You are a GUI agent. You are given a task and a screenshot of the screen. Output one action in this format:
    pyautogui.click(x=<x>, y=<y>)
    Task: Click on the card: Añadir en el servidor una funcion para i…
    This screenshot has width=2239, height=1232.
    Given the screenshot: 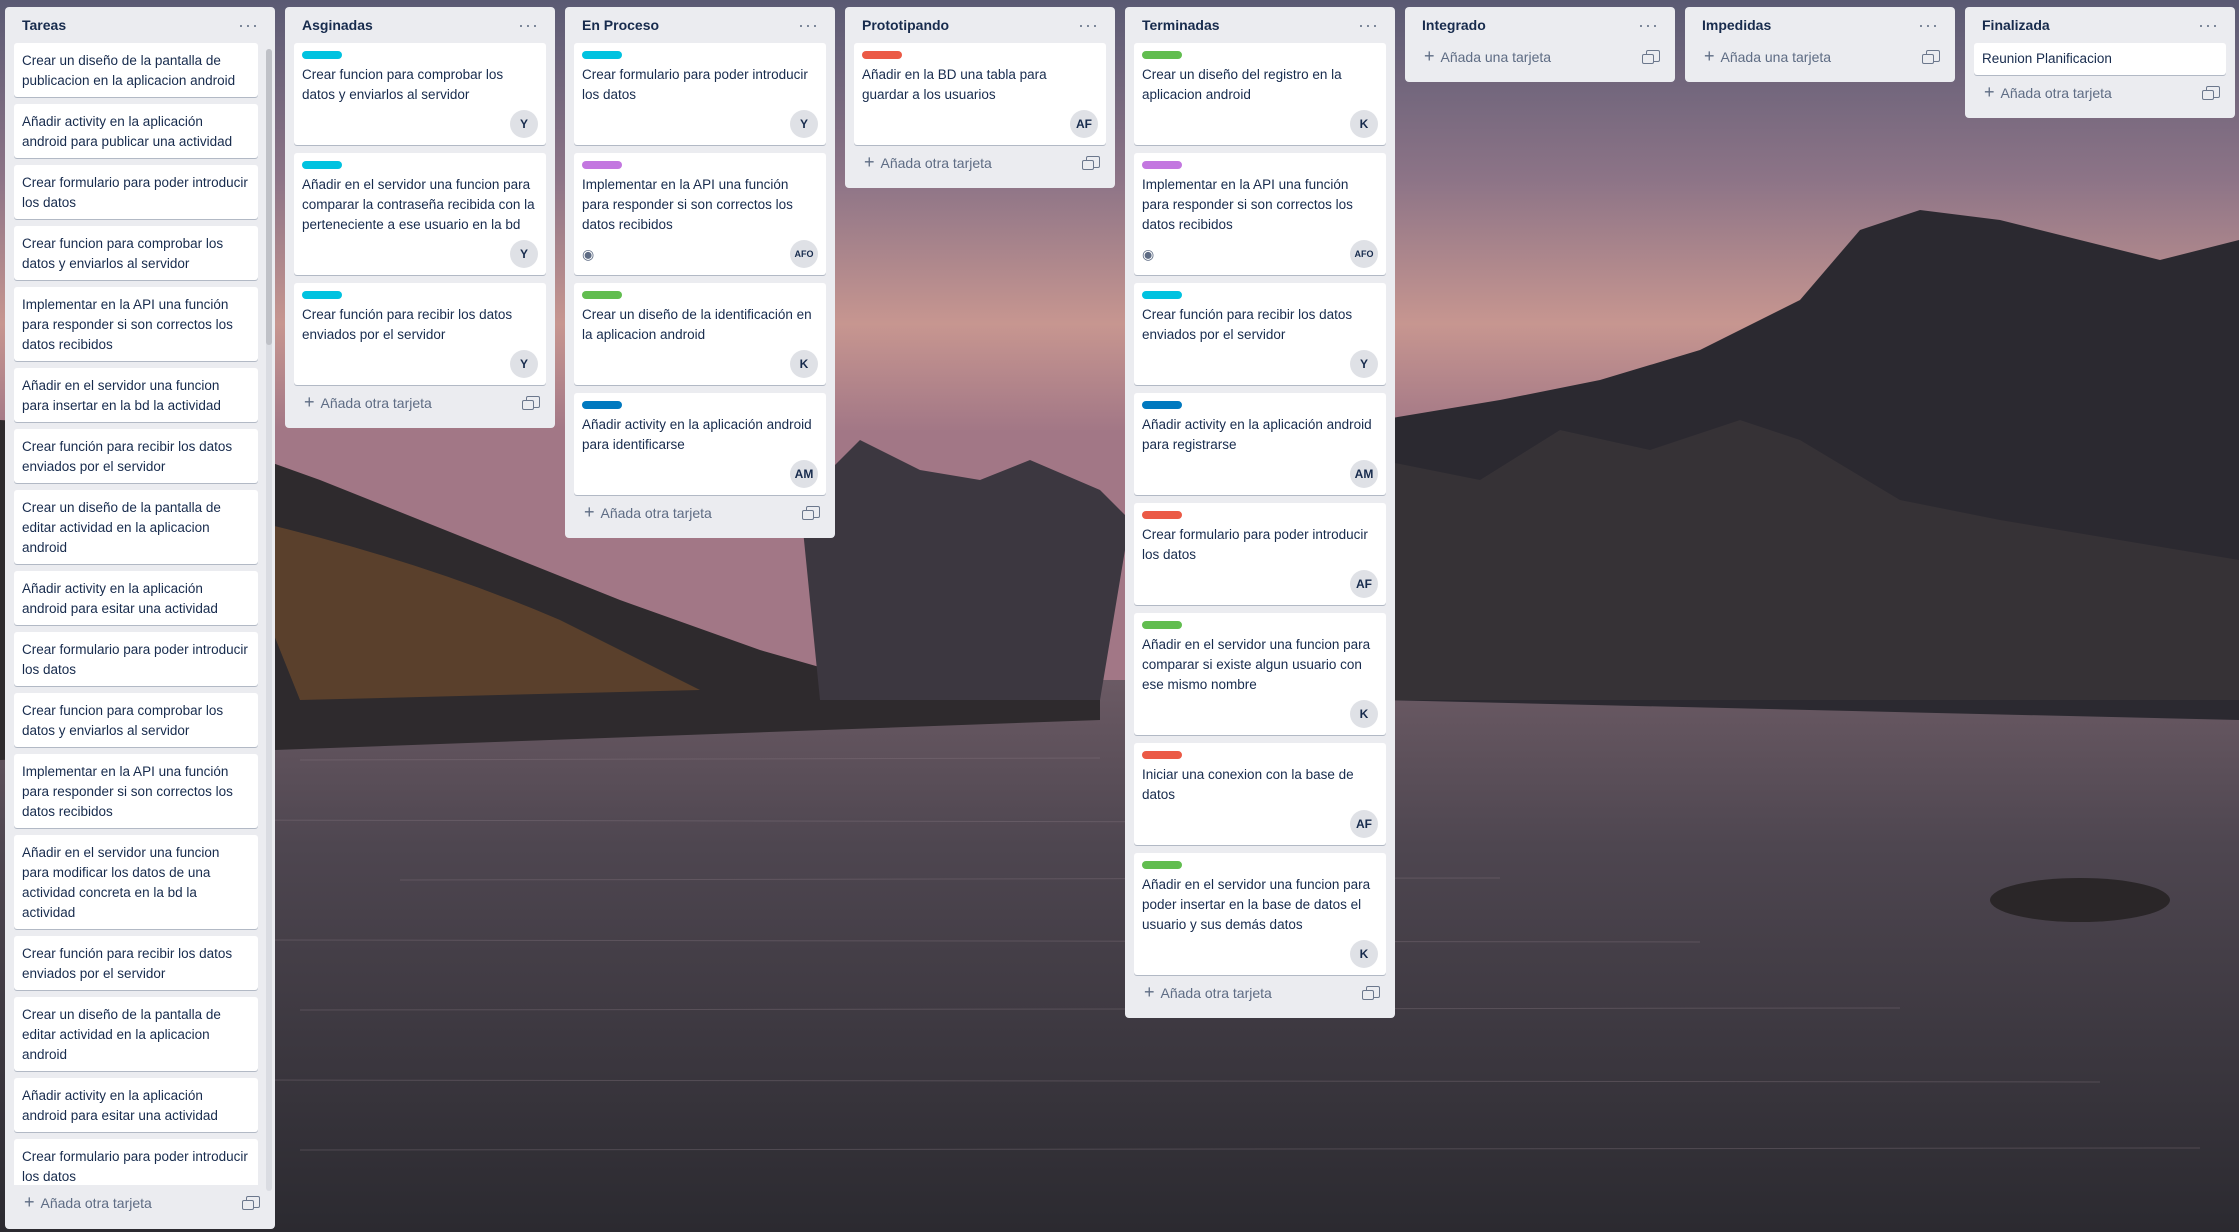 What is the action you would take?
    pyautogui.click(x=136, y=395)
    